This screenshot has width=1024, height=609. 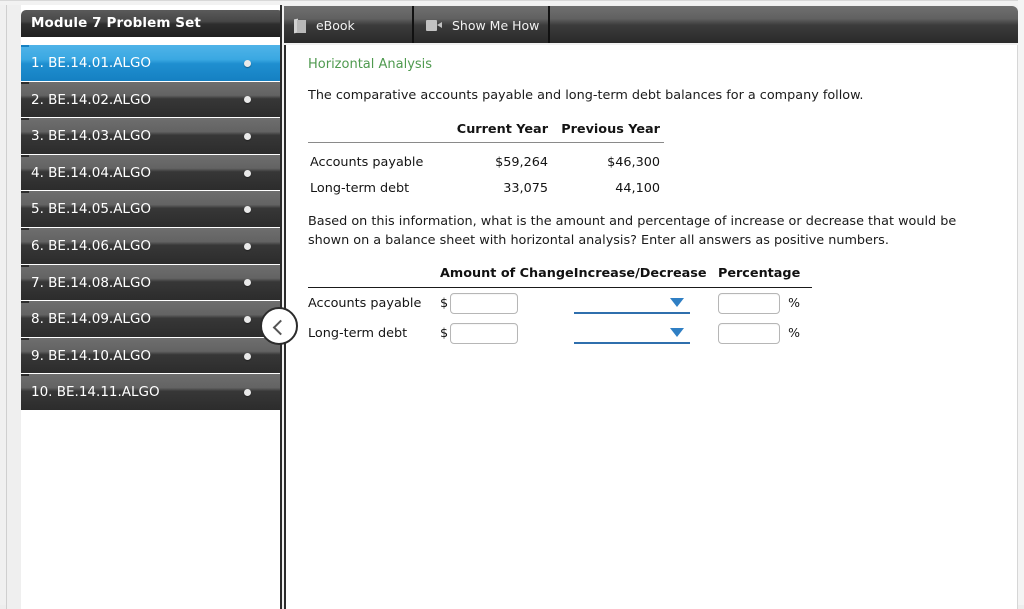 I want to click on sidebar-item-label: 2. BE.14.02.ALGO, so click(x=91, y=99).